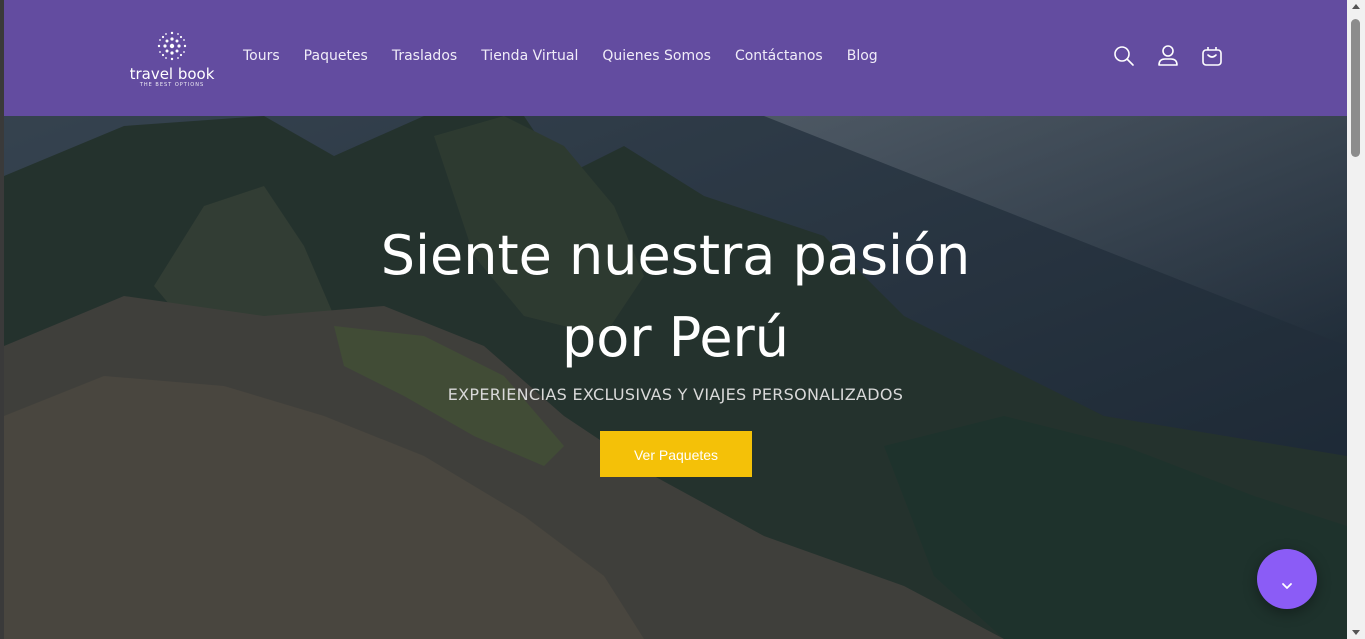 The width and height of the screenshot is (1365, 639). What do you see at coordinates (1287, 582) in the screenshot?
I see `chevron-down-icon` at bounding box center [1287, 582].